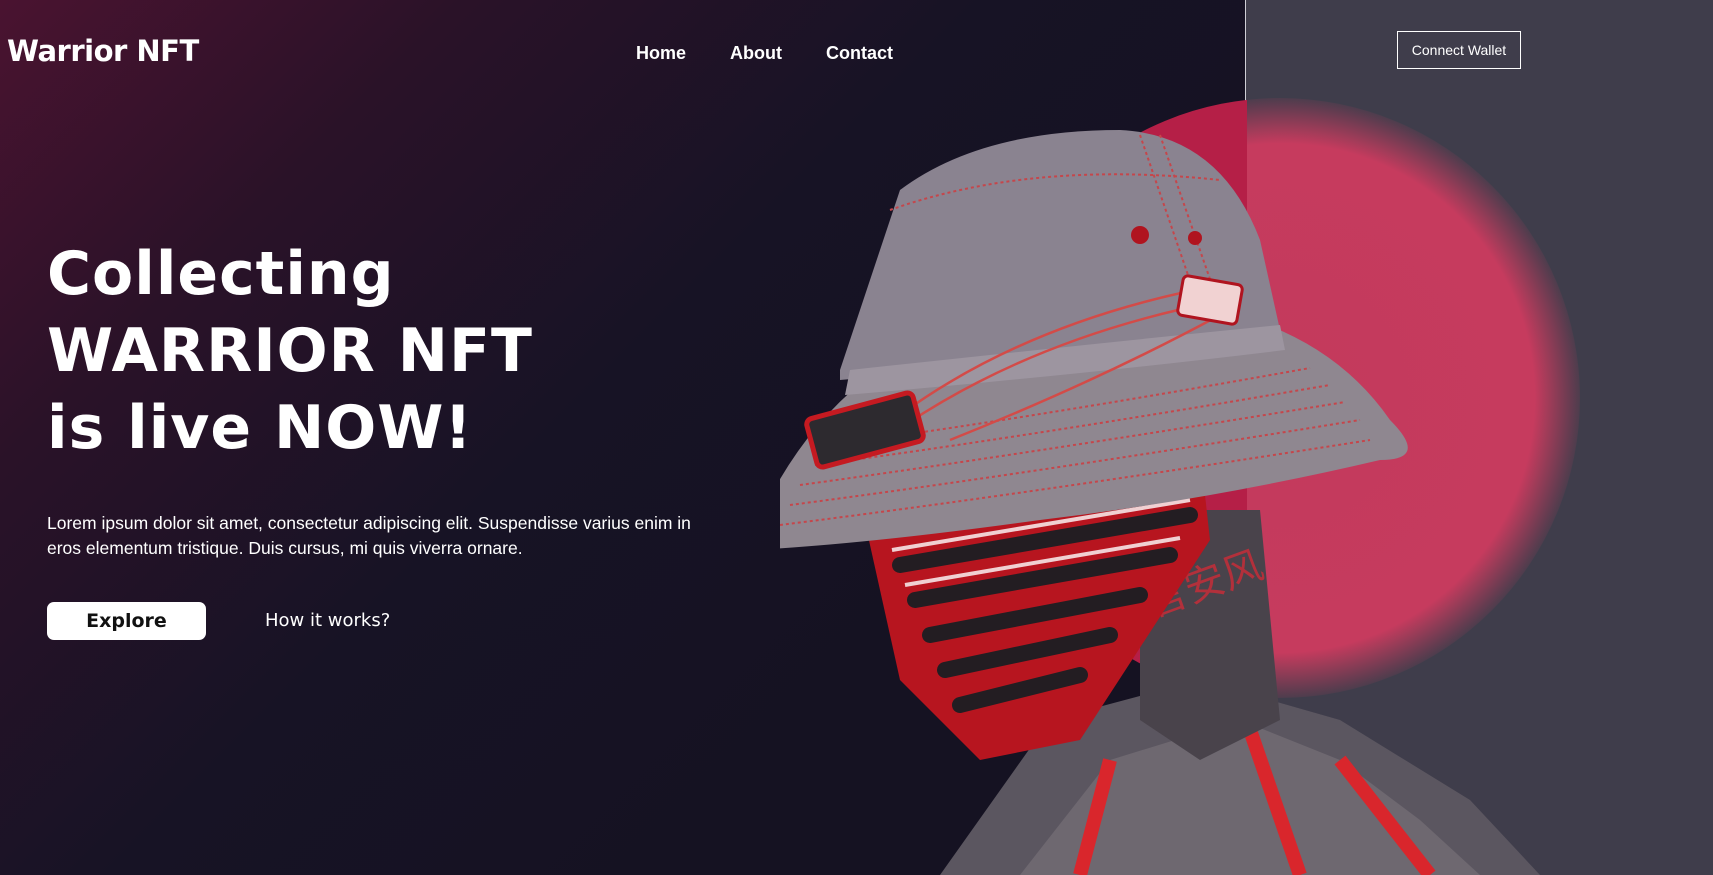  Describe the element at coordinates (327, 620) in the screenshot. I see `how-it-works-link: How it works?` at that location.